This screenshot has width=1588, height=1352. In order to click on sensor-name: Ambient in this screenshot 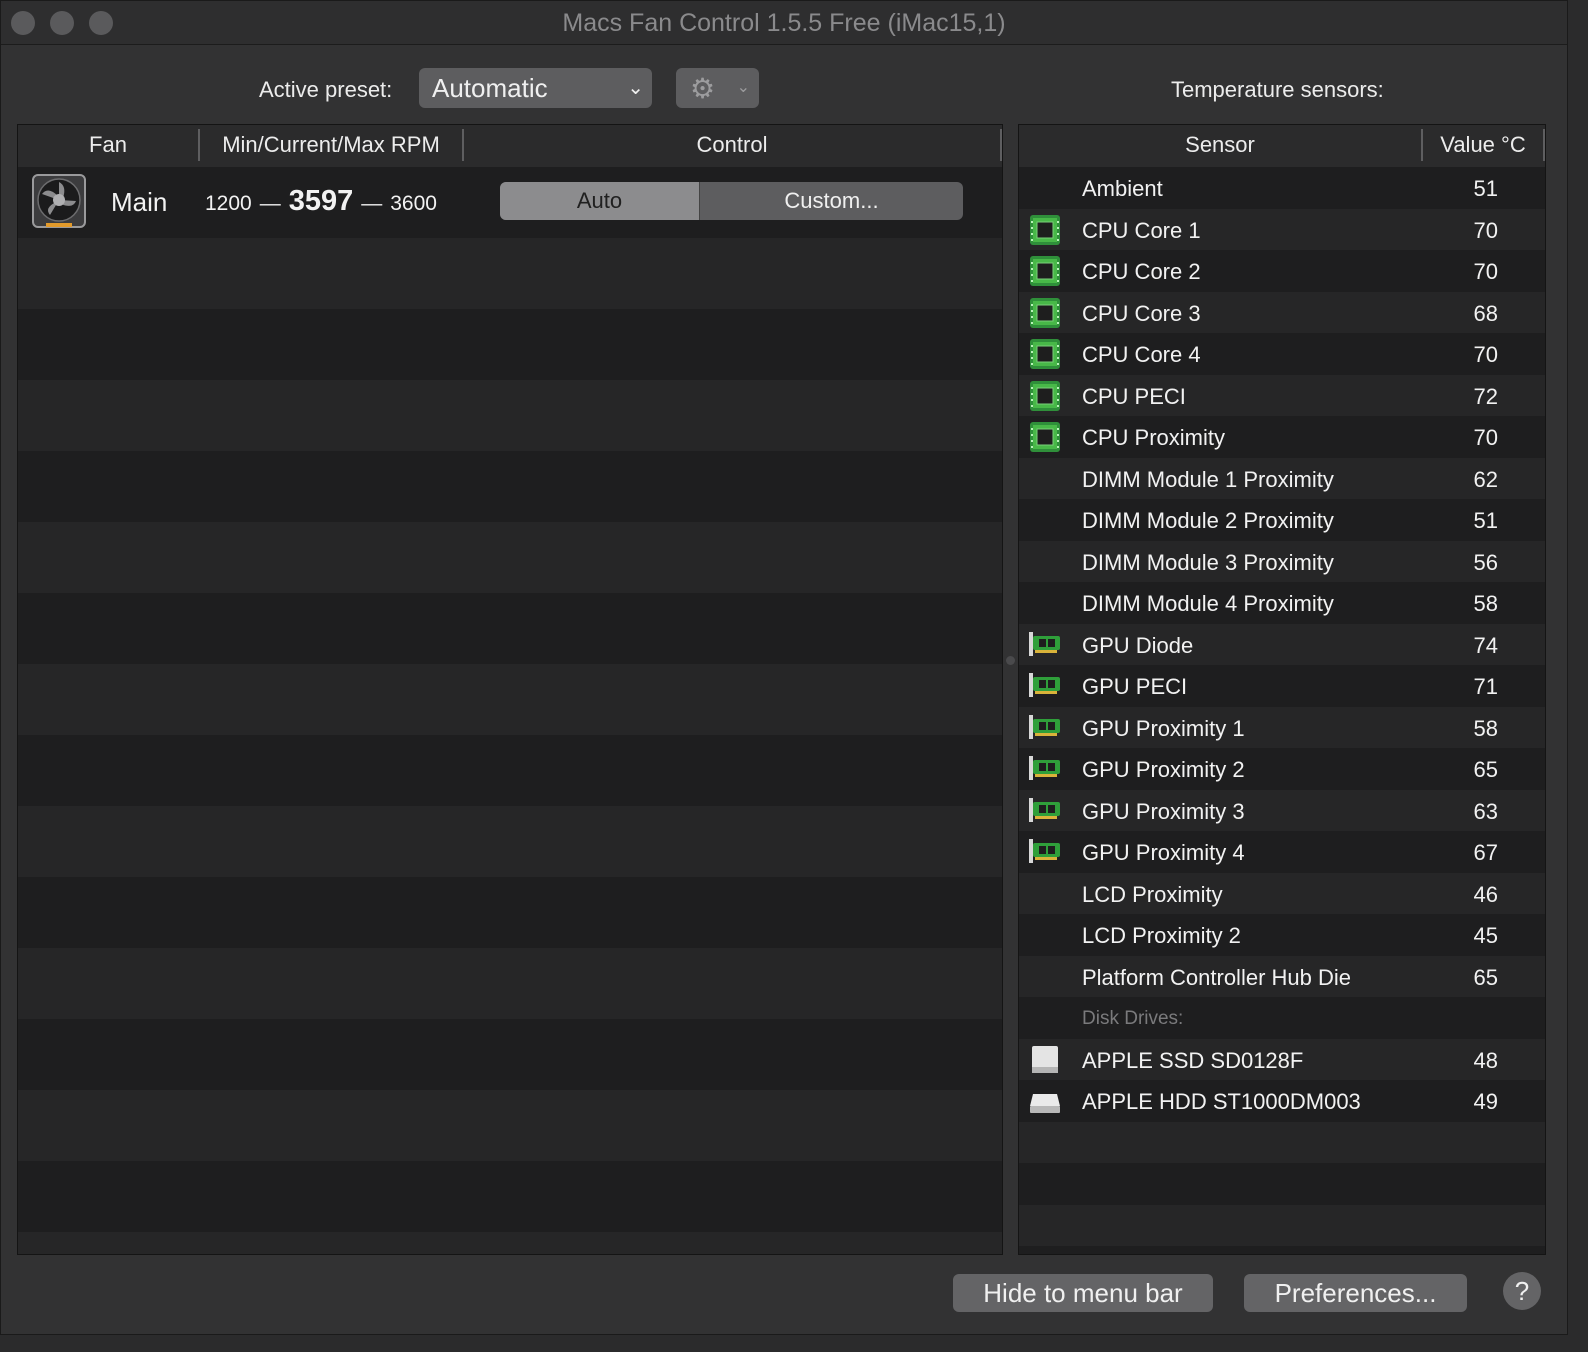, I will do `click(1122, 188)`.